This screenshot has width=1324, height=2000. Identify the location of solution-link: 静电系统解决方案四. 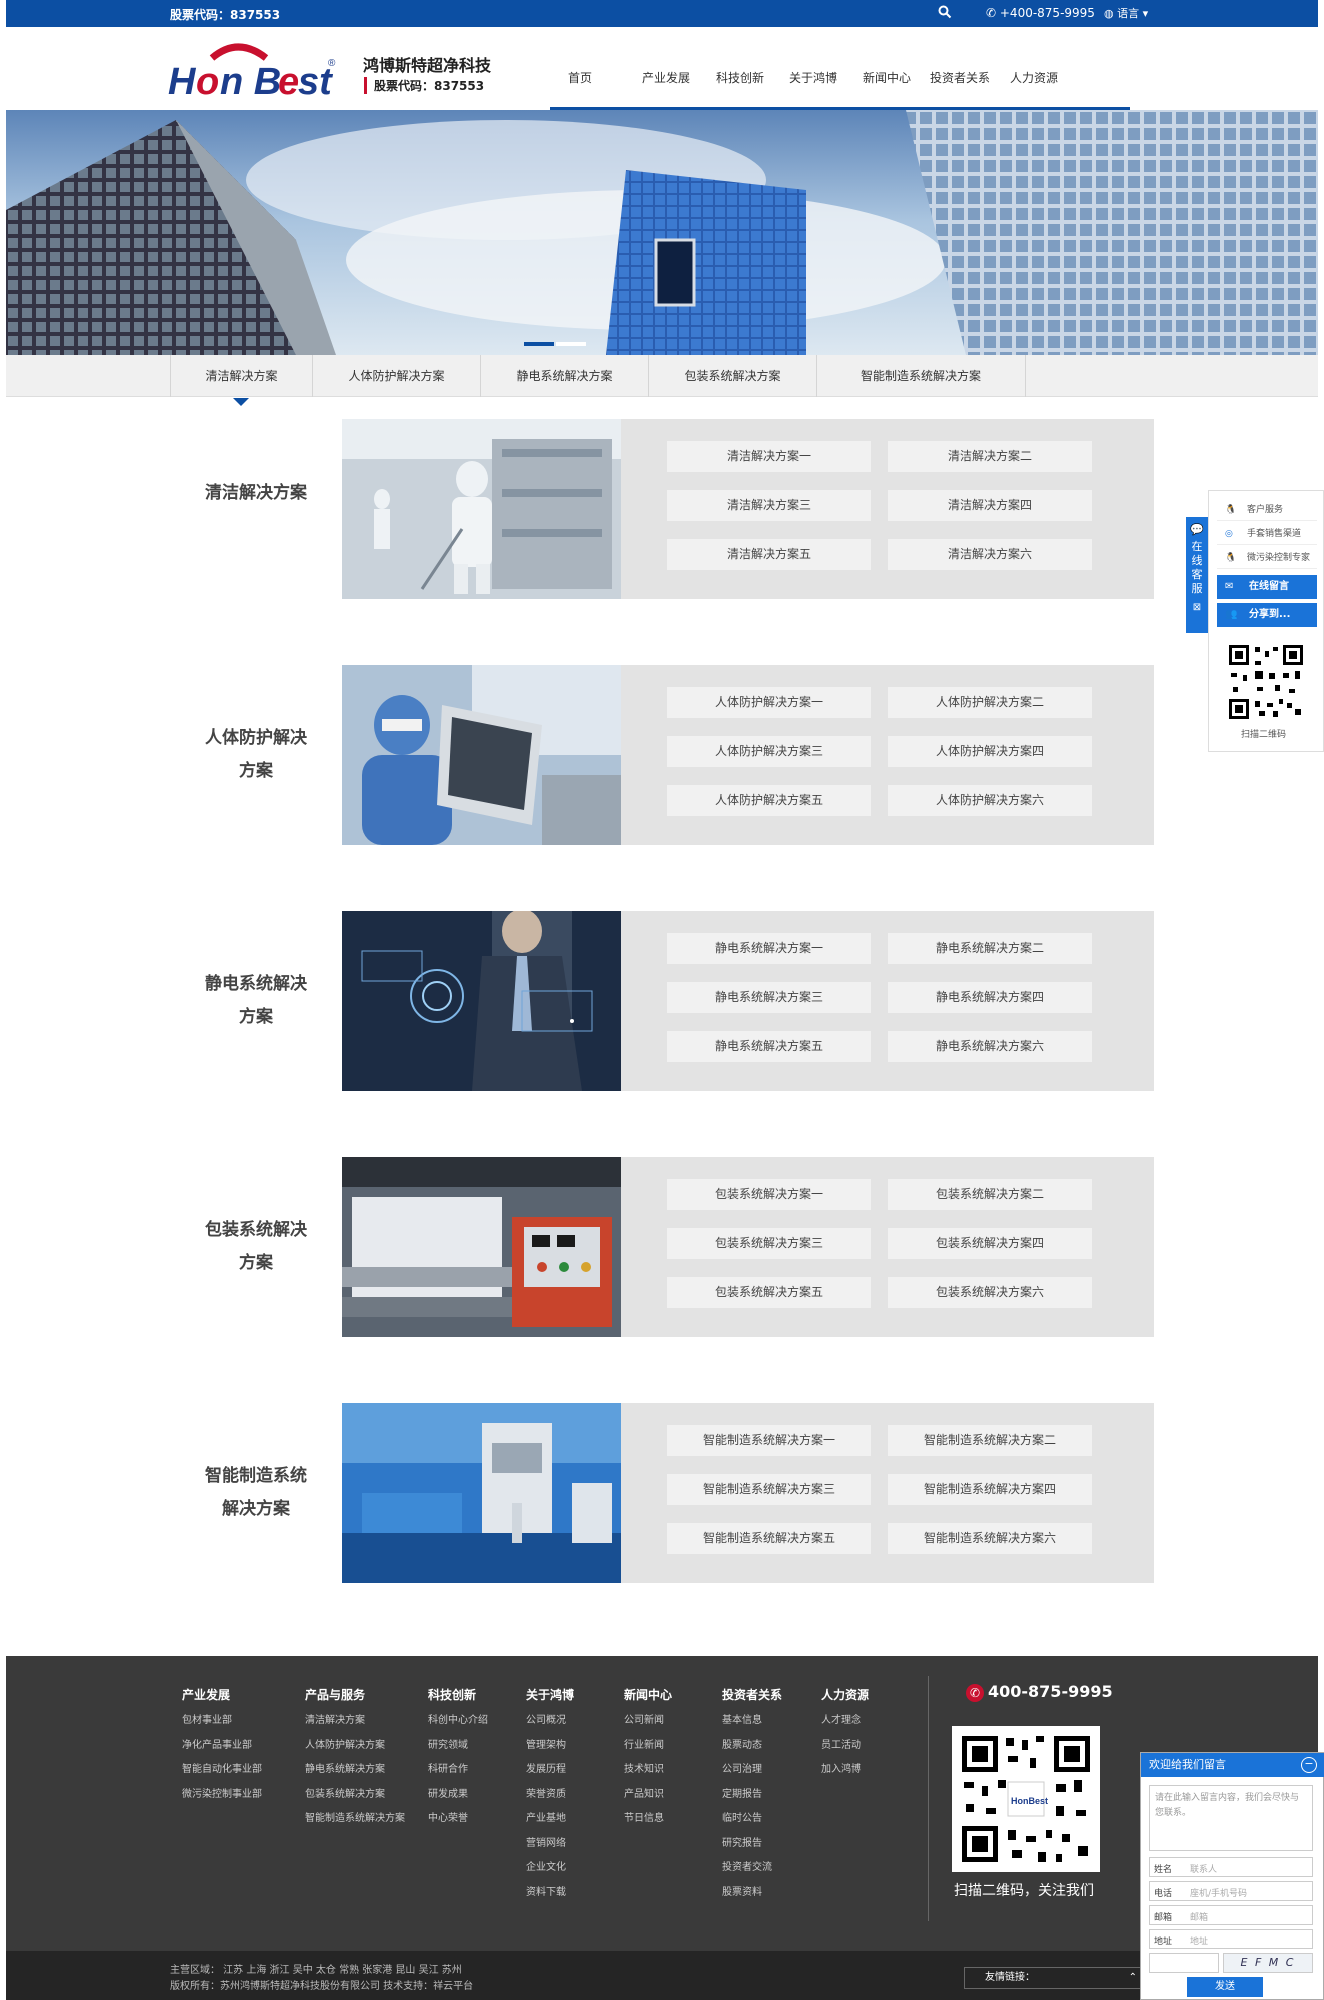
(990, 997).